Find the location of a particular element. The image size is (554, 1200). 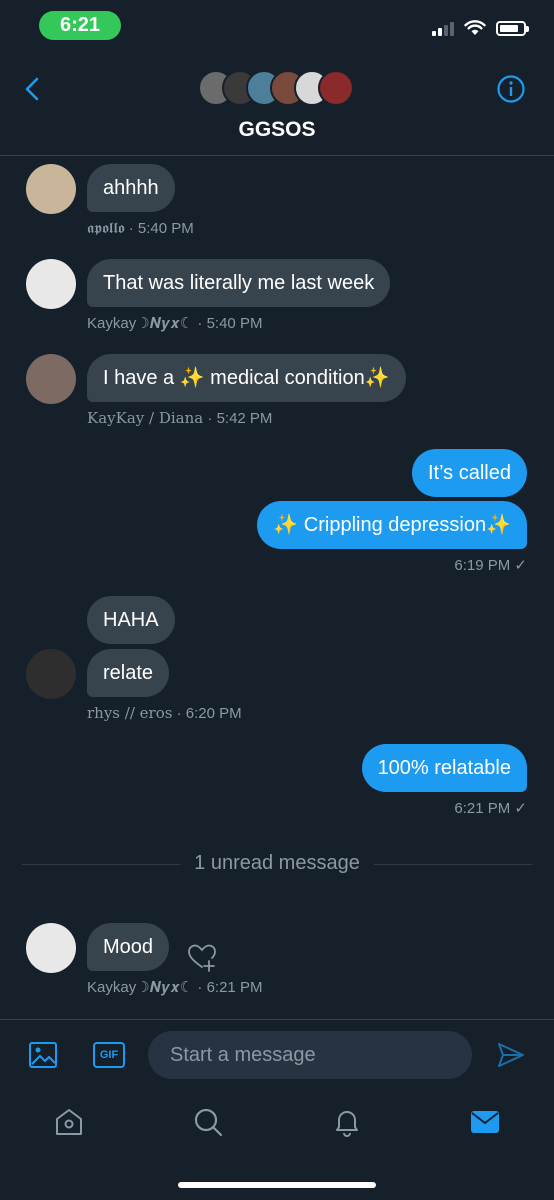

home-indicator is located at coordinates (277, 1185).